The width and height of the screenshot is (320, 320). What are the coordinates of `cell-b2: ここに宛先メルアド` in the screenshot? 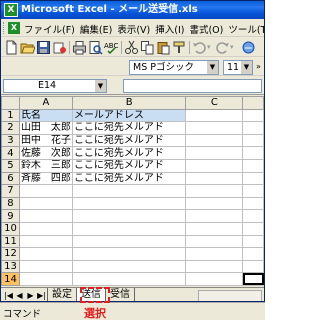 It's located at (129, 128).